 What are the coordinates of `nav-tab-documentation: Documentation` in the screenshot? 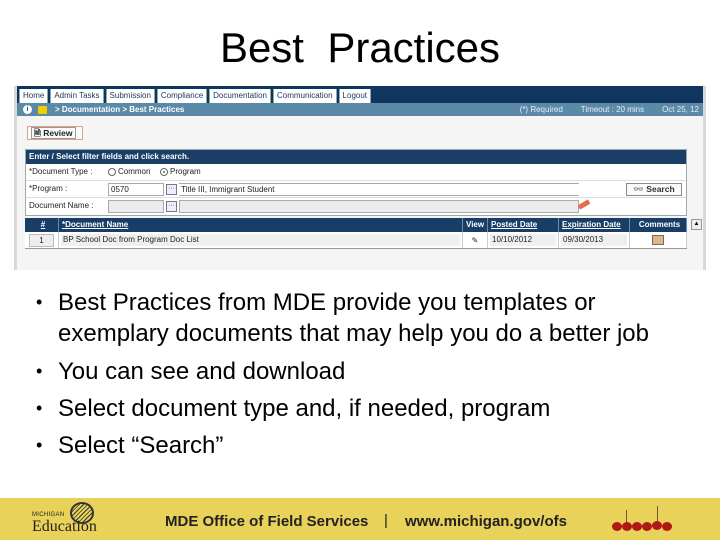 It's located at (240, 96).